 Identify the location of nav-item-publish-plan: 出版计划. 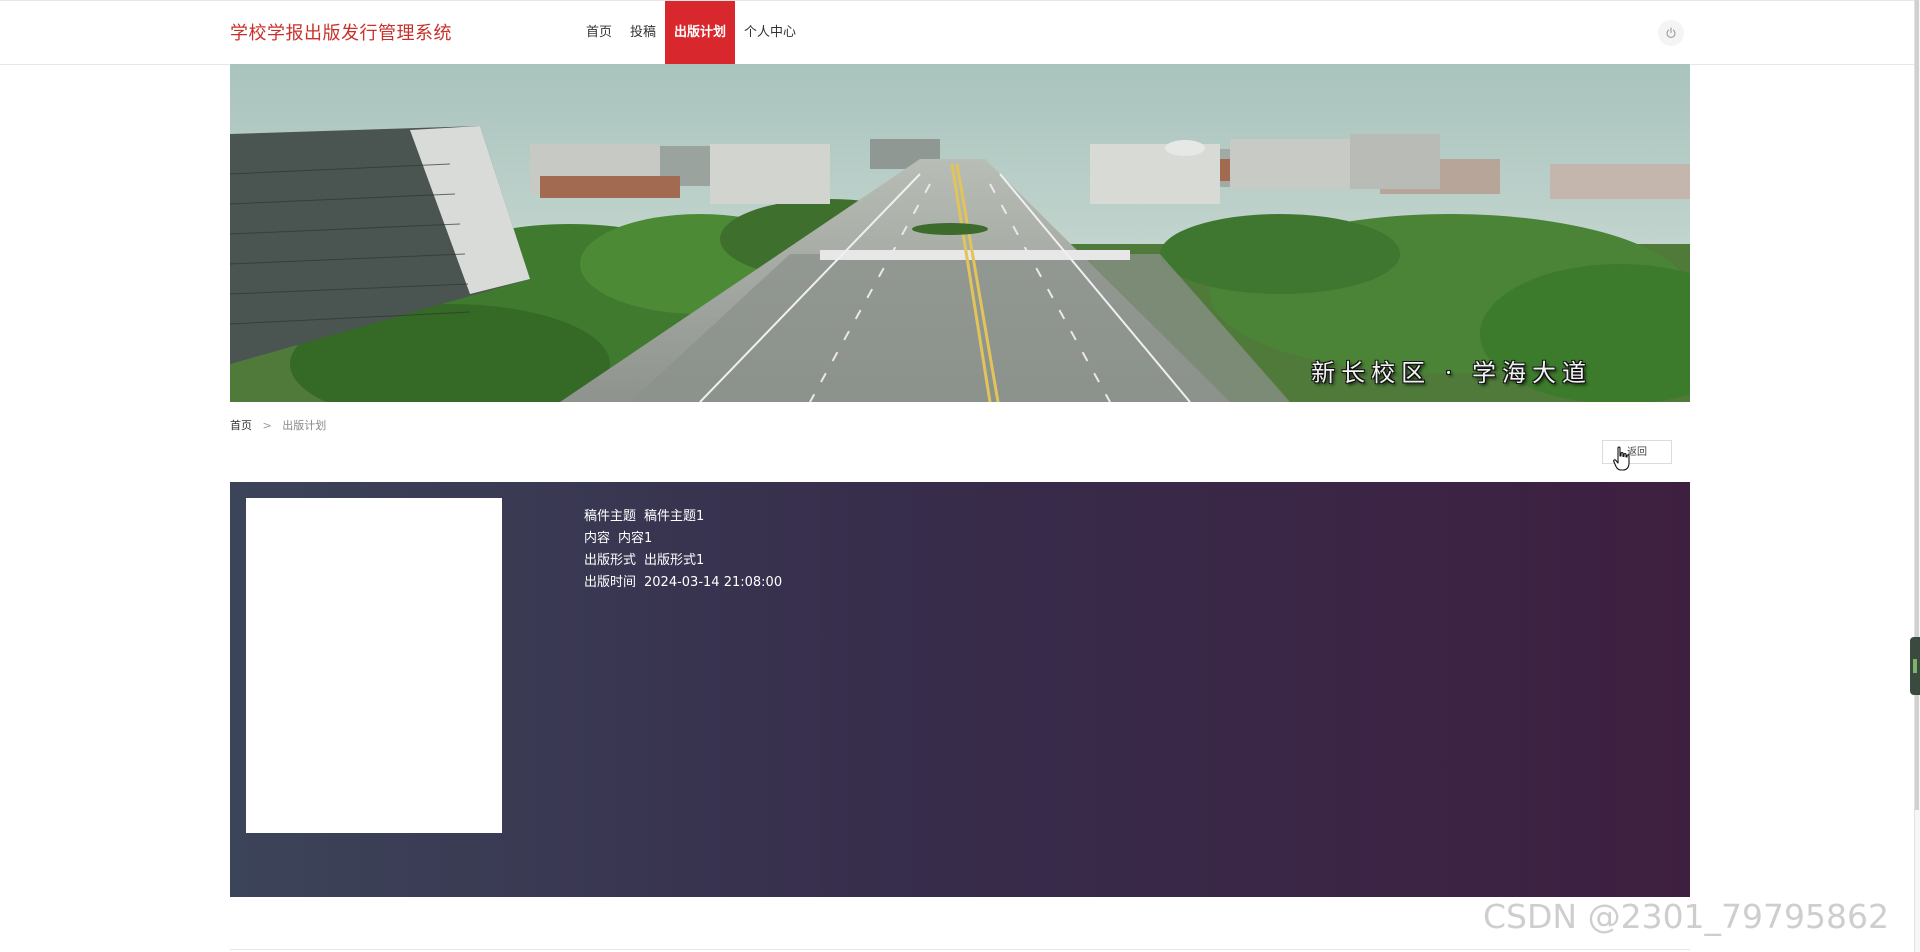
(700, 32).